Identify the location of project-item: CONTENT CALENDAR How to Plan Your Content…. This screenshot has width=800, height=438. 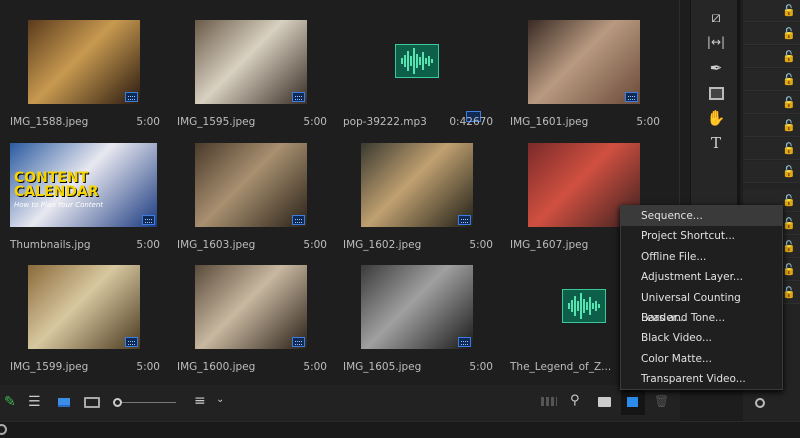
(85, 199).